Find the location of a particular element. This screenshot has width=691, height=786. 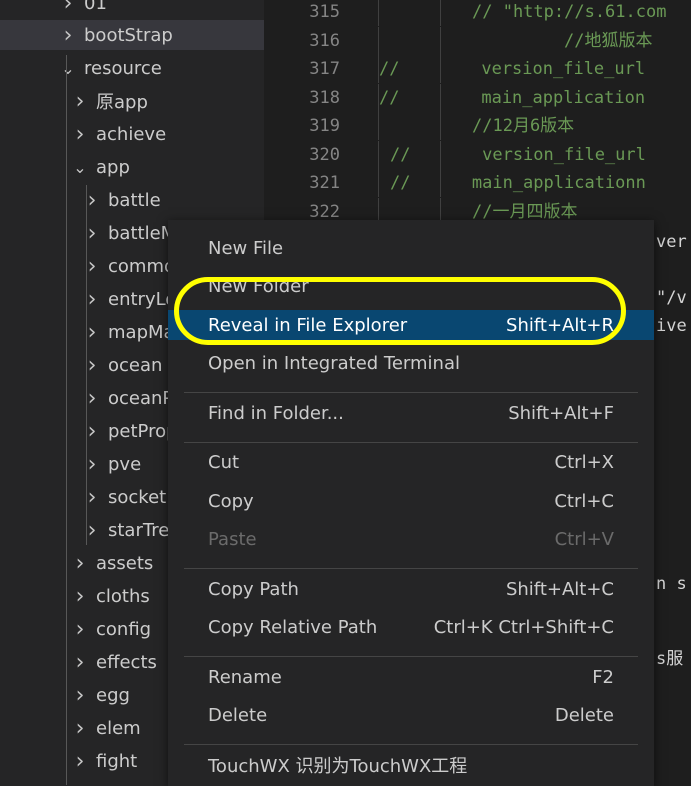

line-number: 317 is located at coordinates (324, 69).